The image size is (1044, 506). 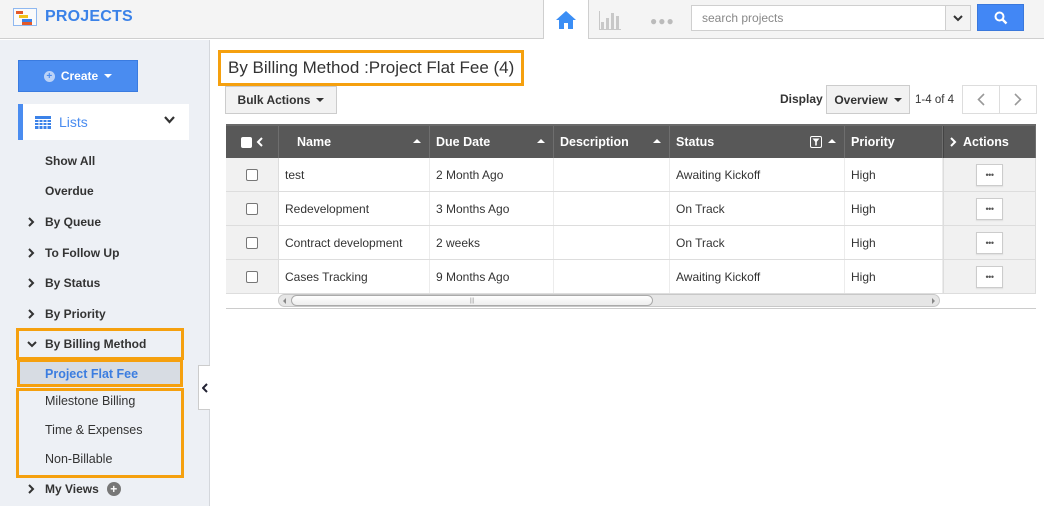 What do you see at coordinates (662, 21) in the screenshot?
I see `more-dots-icon: ●●●` at bounding box center [662, 21].